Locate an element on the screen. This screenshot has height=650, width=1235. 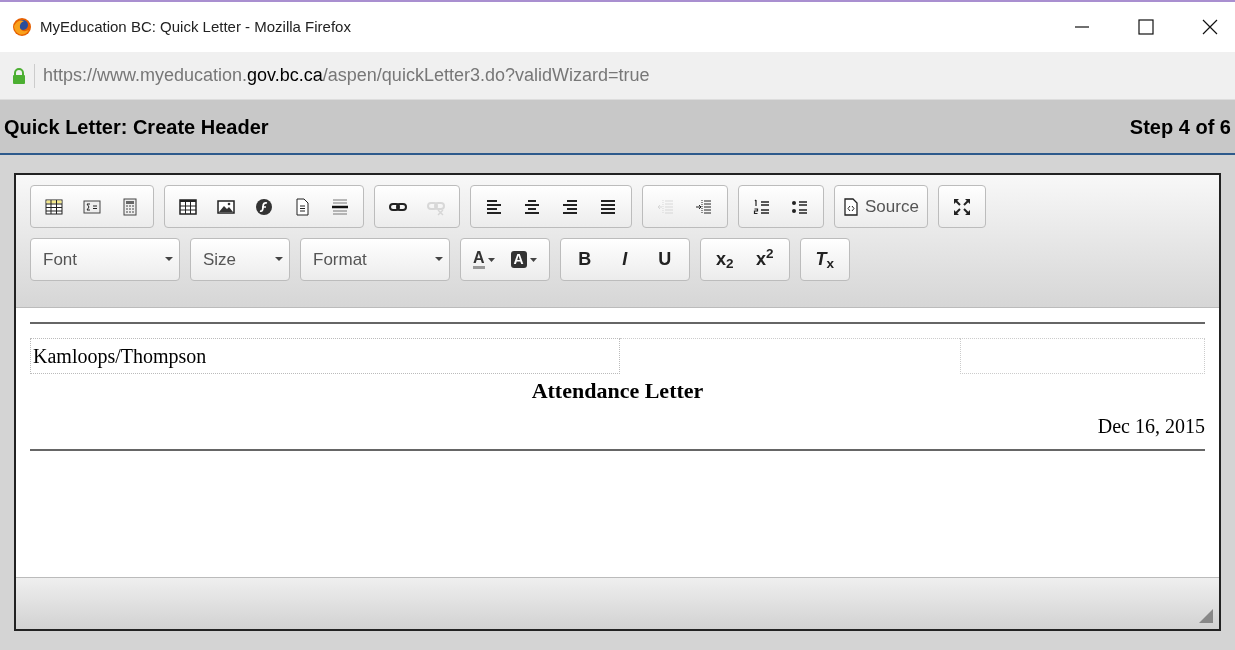
flash-icon is located at coordinates (264, 206).